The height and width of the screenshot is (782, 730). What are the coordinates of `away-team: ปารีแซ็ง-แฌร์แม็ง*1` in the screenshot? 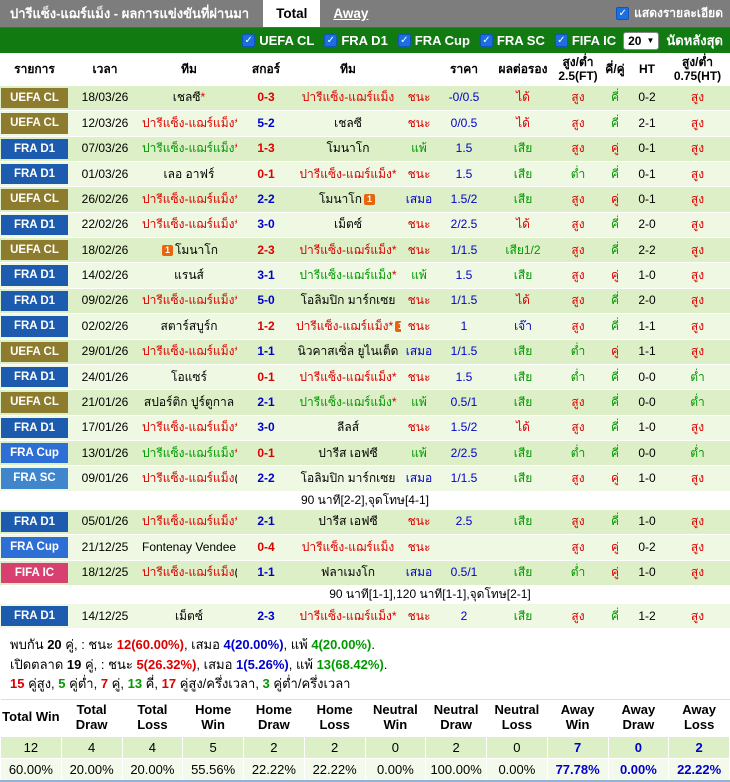 It's located at (348, 326).